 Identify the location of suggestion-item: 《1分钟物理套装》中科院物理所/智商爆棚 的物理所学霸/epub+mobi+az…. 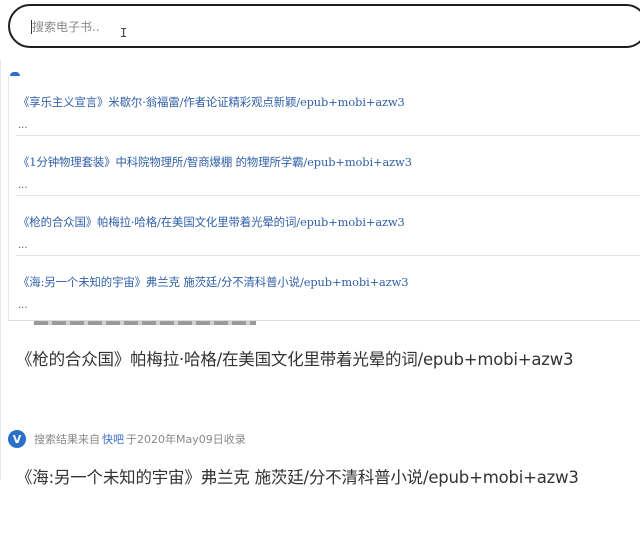
(324, 166).